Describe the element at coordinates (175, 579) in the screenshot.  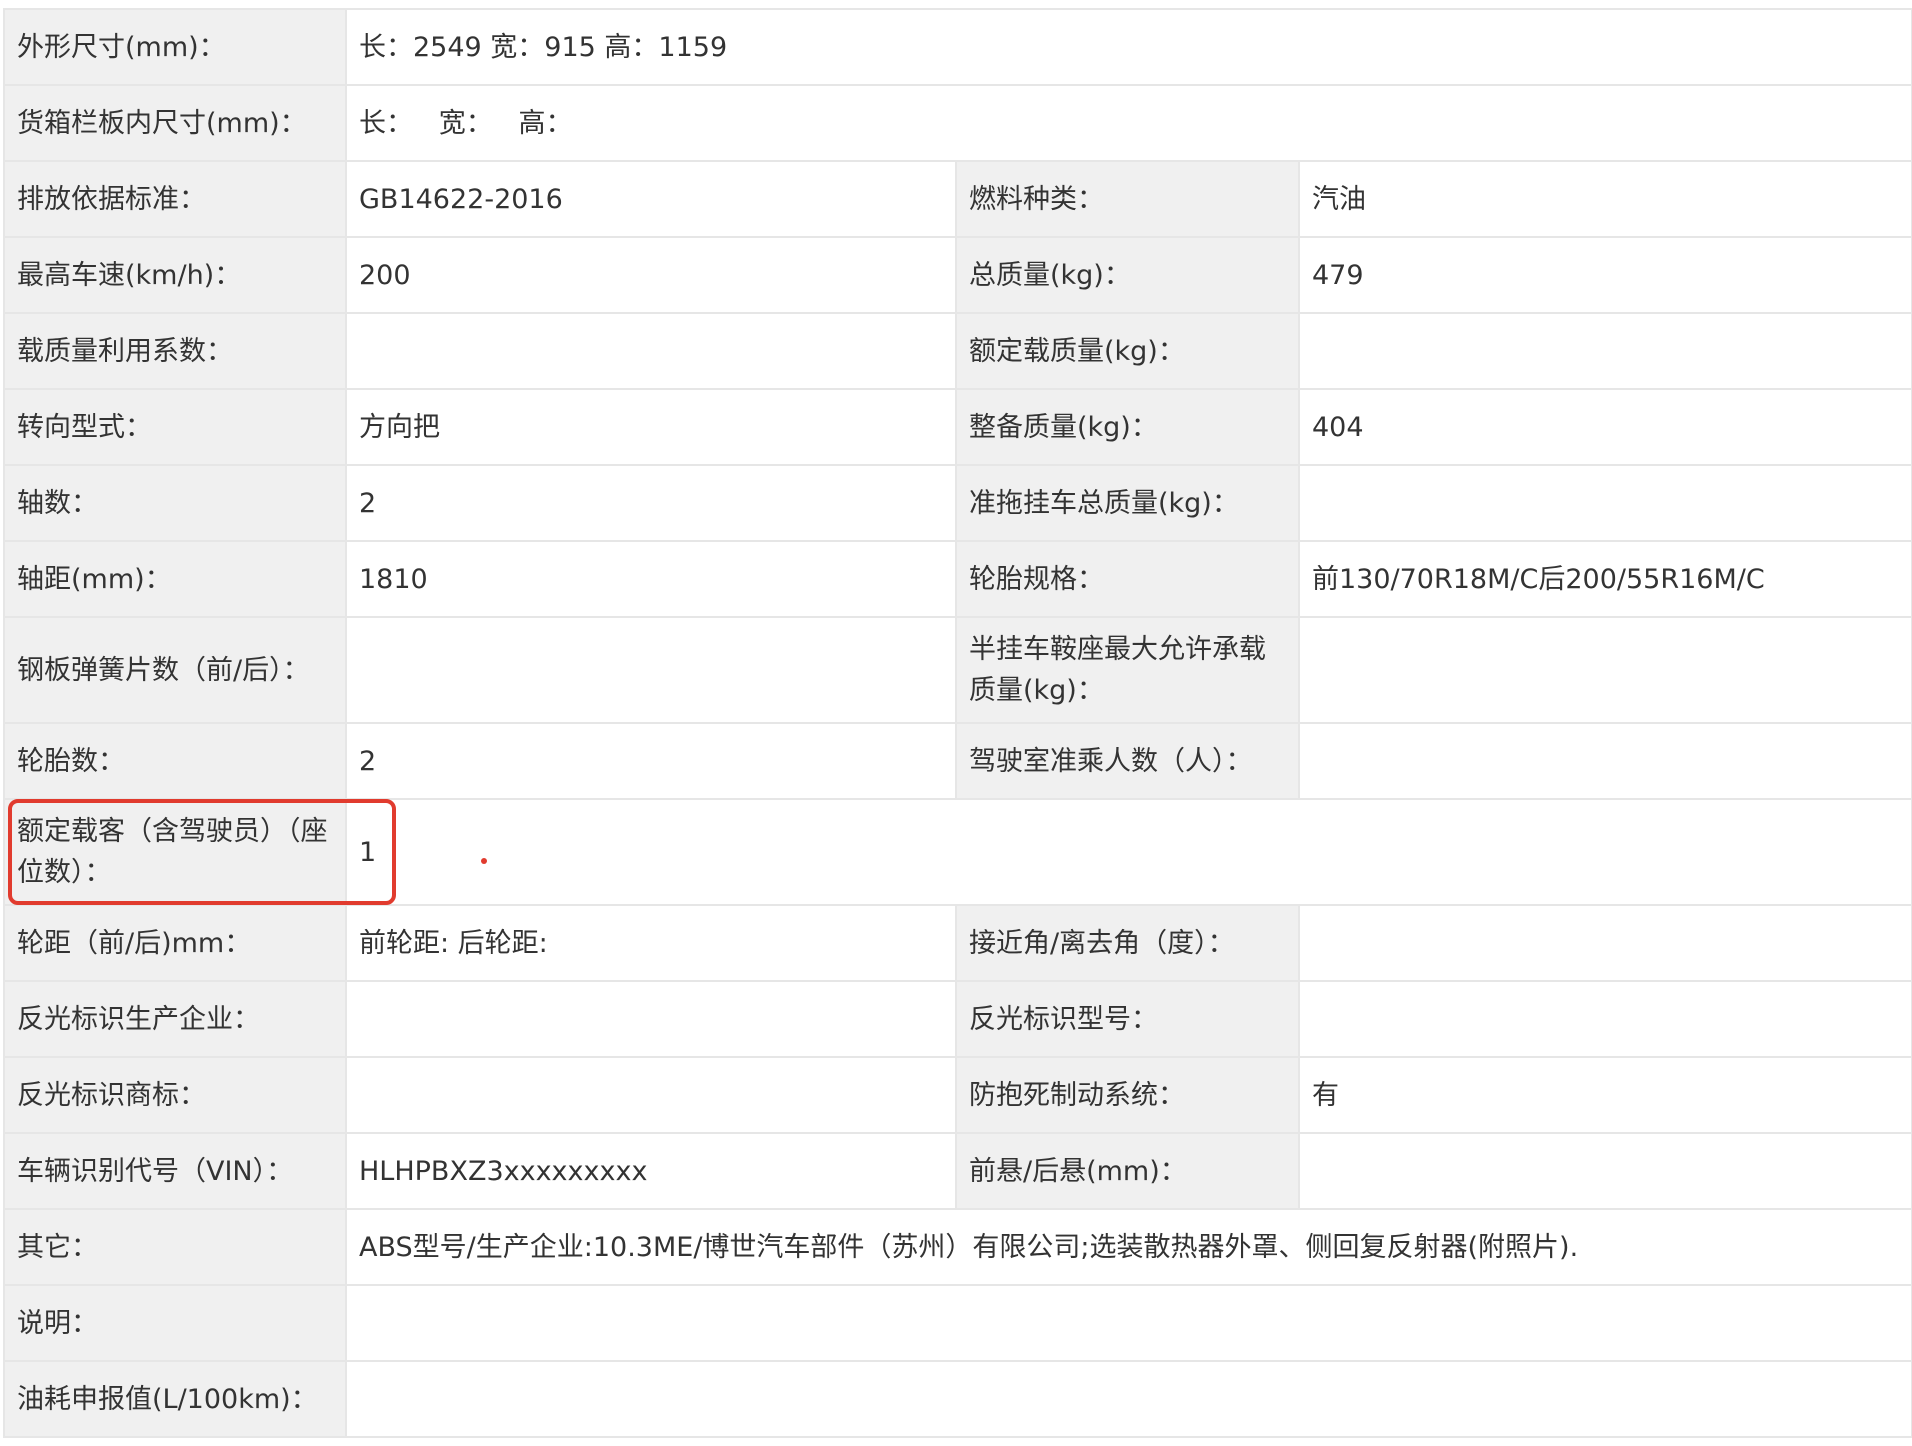
I see `label-cell: 轴距(mm)：` at that location.